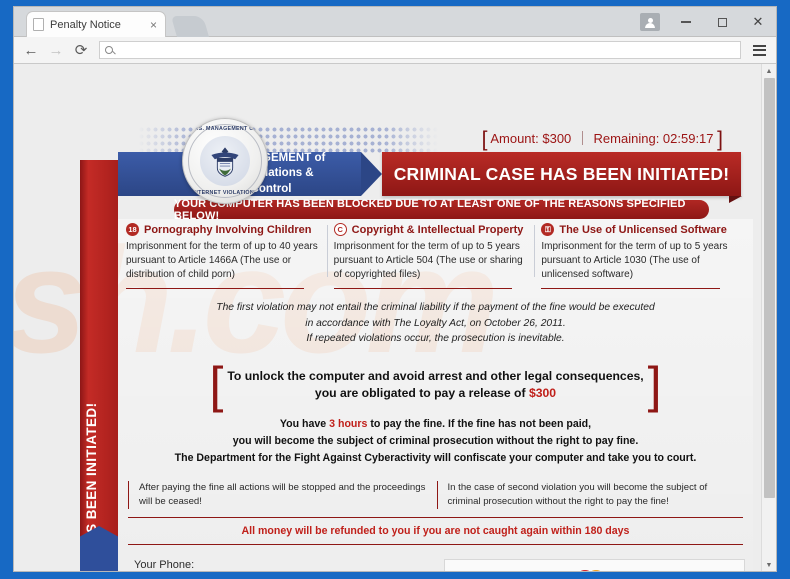 This screenshot has width=790, height=579. I want to click on minimize-icon, so click(686, 22).